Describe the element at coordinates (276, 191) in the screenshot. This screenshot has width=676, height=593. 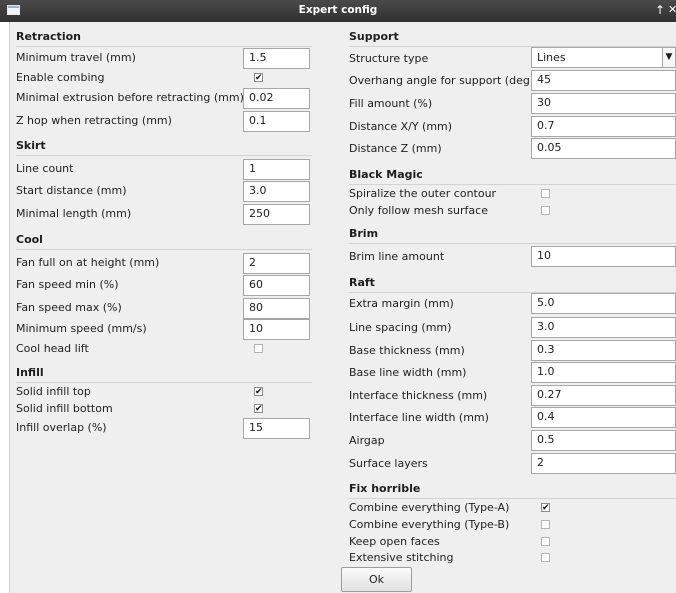
I see `start-distance-input: 3.0` at that location.